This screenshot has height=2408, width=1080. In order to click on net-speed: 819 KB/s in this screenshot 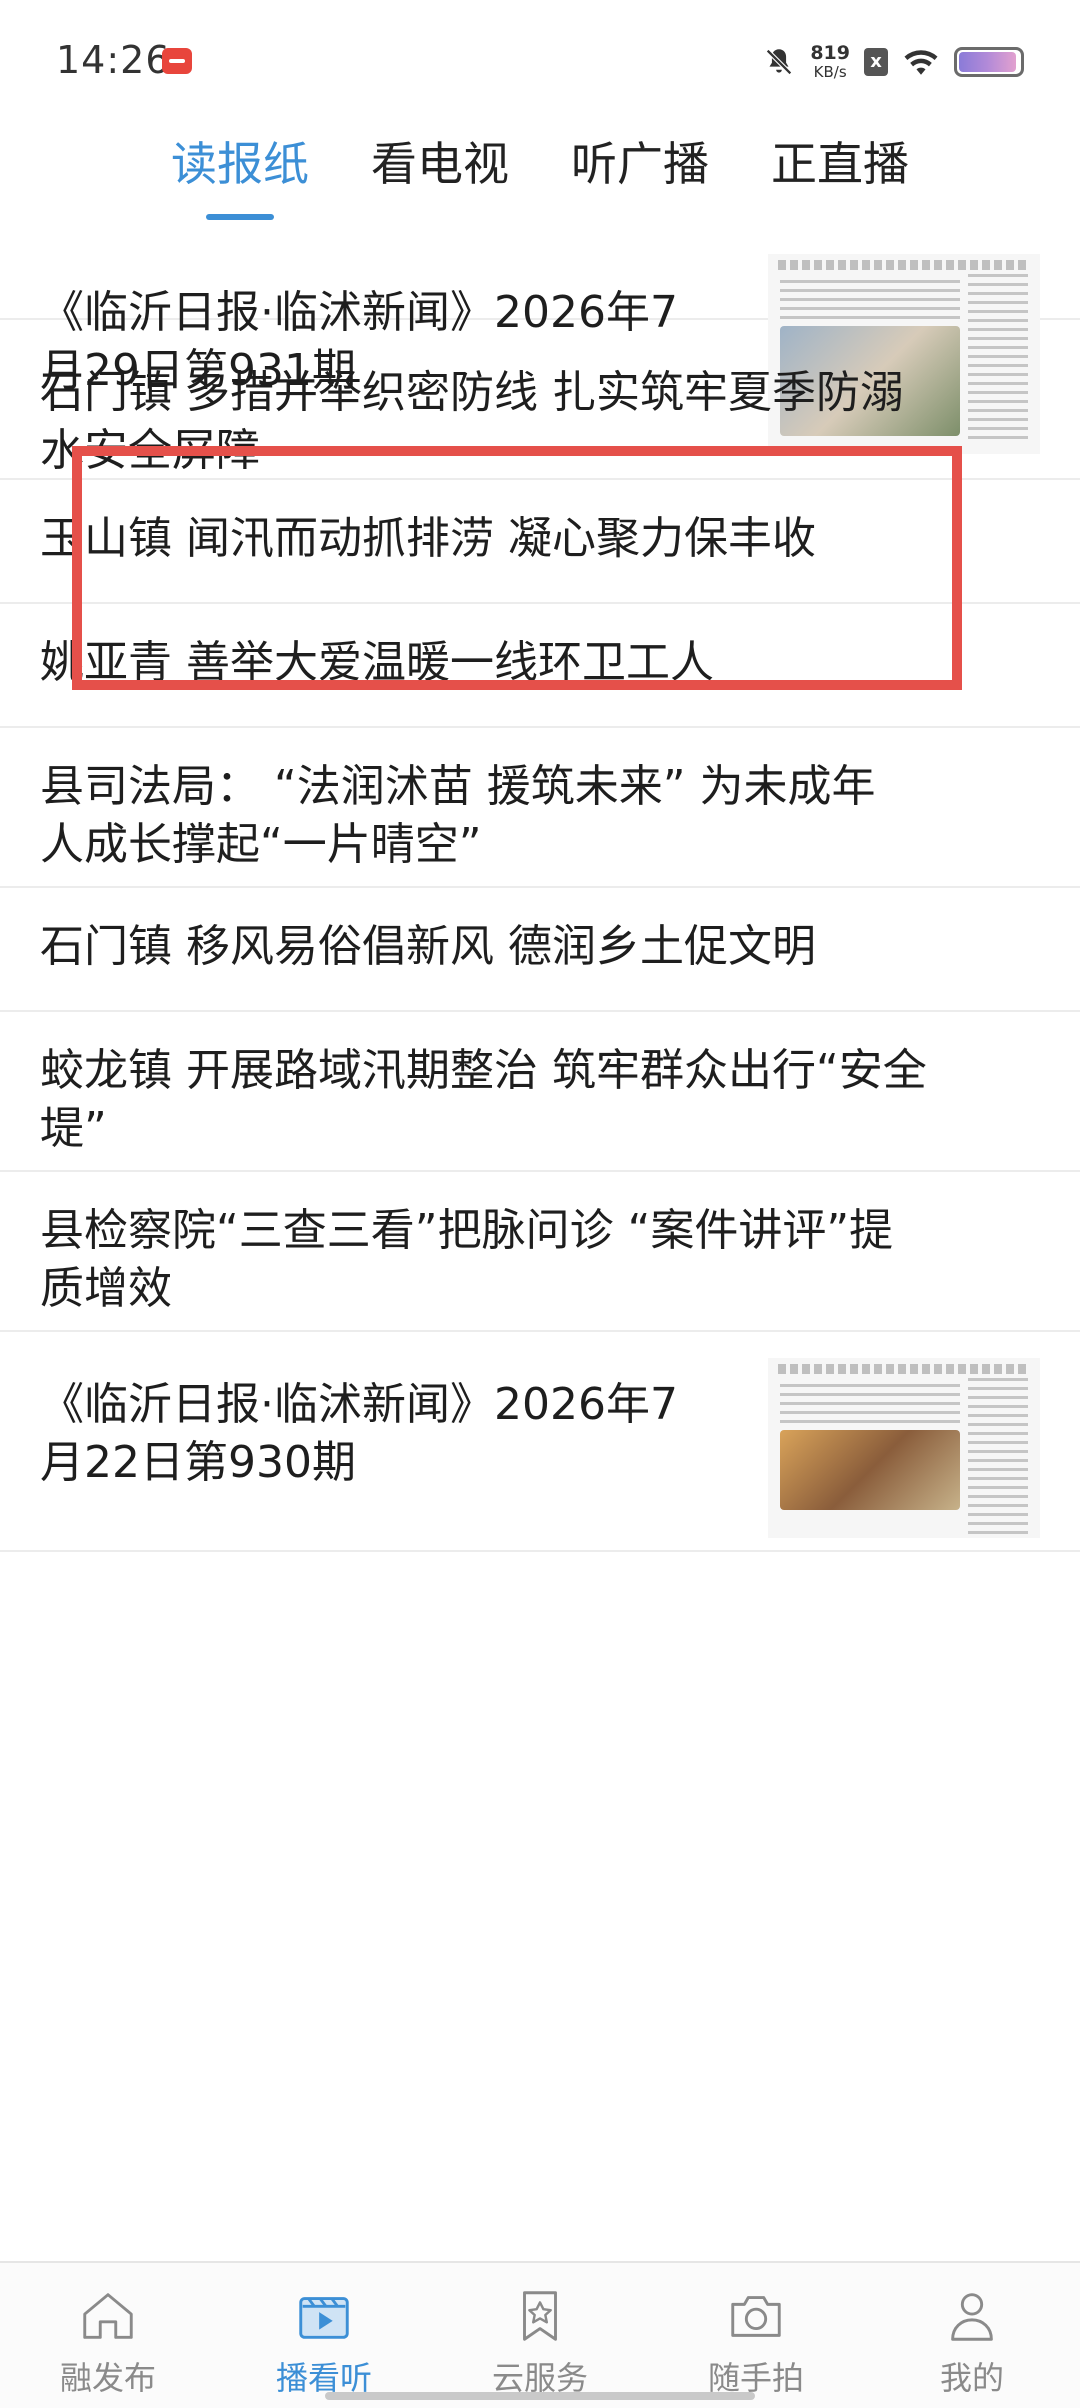, I will do `click(830, 62)`.